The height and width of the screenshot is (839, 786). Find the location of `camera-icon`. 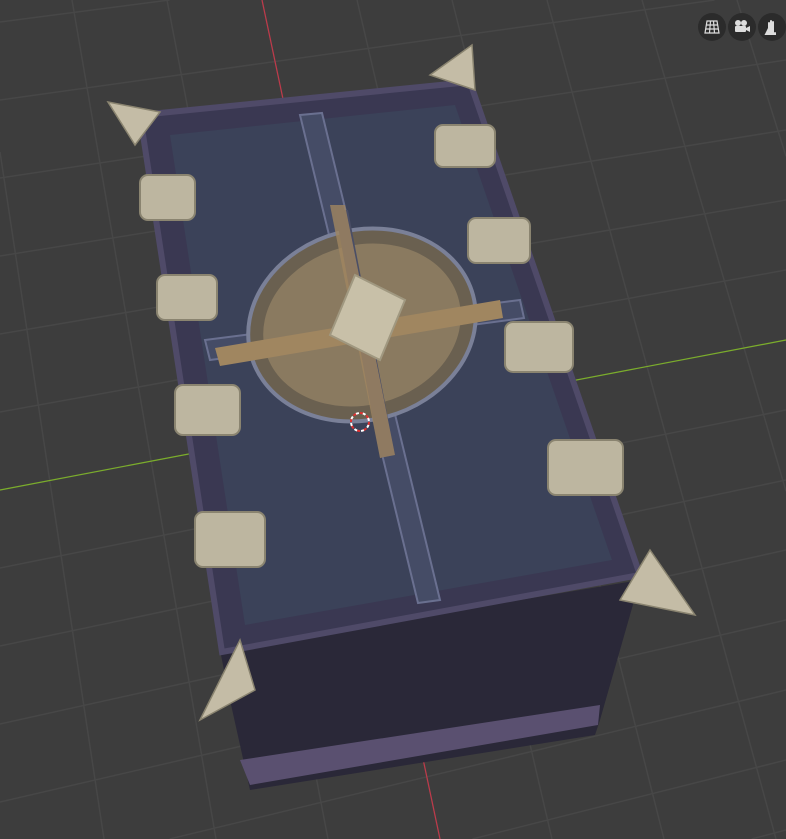

camera-icon is located at coordinates (742, 26).